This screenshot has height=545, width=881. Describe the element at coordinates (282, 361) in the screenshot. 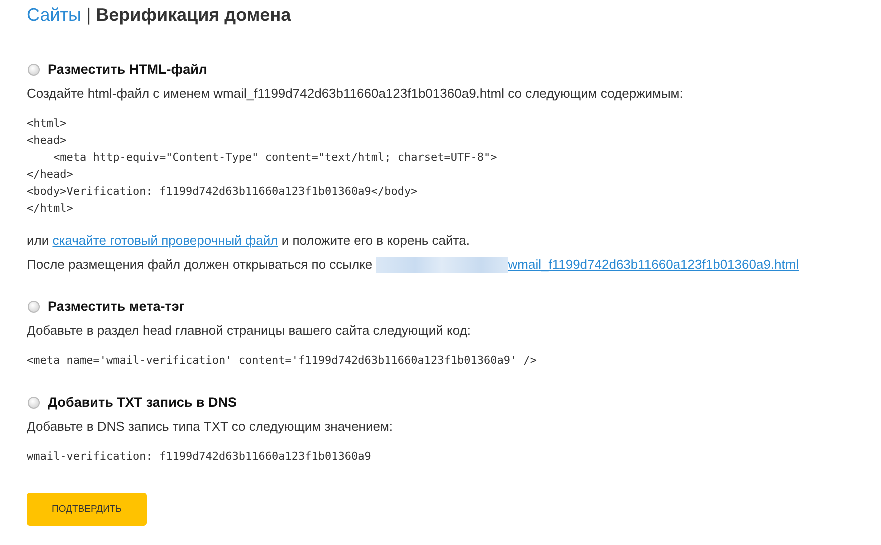

I see `code-line: <meta name='wmail-verification' content='f1199d742d63b11660a123f1b01360a9' />` at that location.